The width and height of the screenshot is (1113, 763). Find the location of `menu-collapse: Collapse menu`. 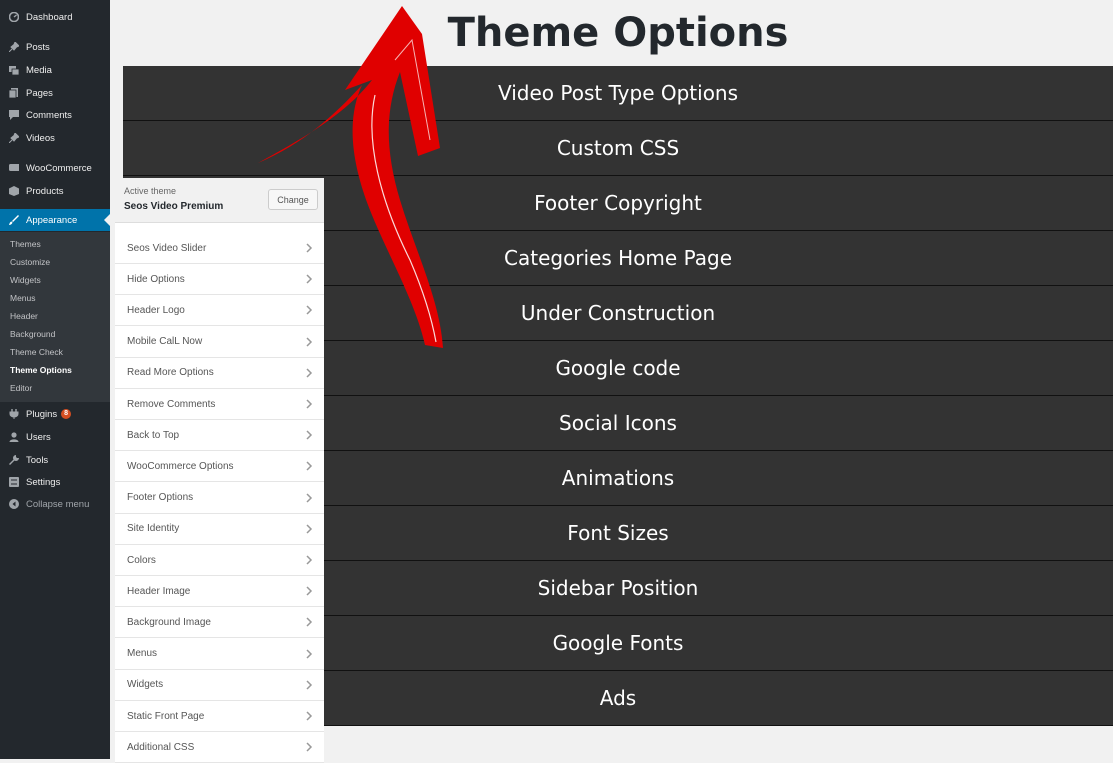

menu-collapse: Collapse menu is located at coordinates (55, 504).